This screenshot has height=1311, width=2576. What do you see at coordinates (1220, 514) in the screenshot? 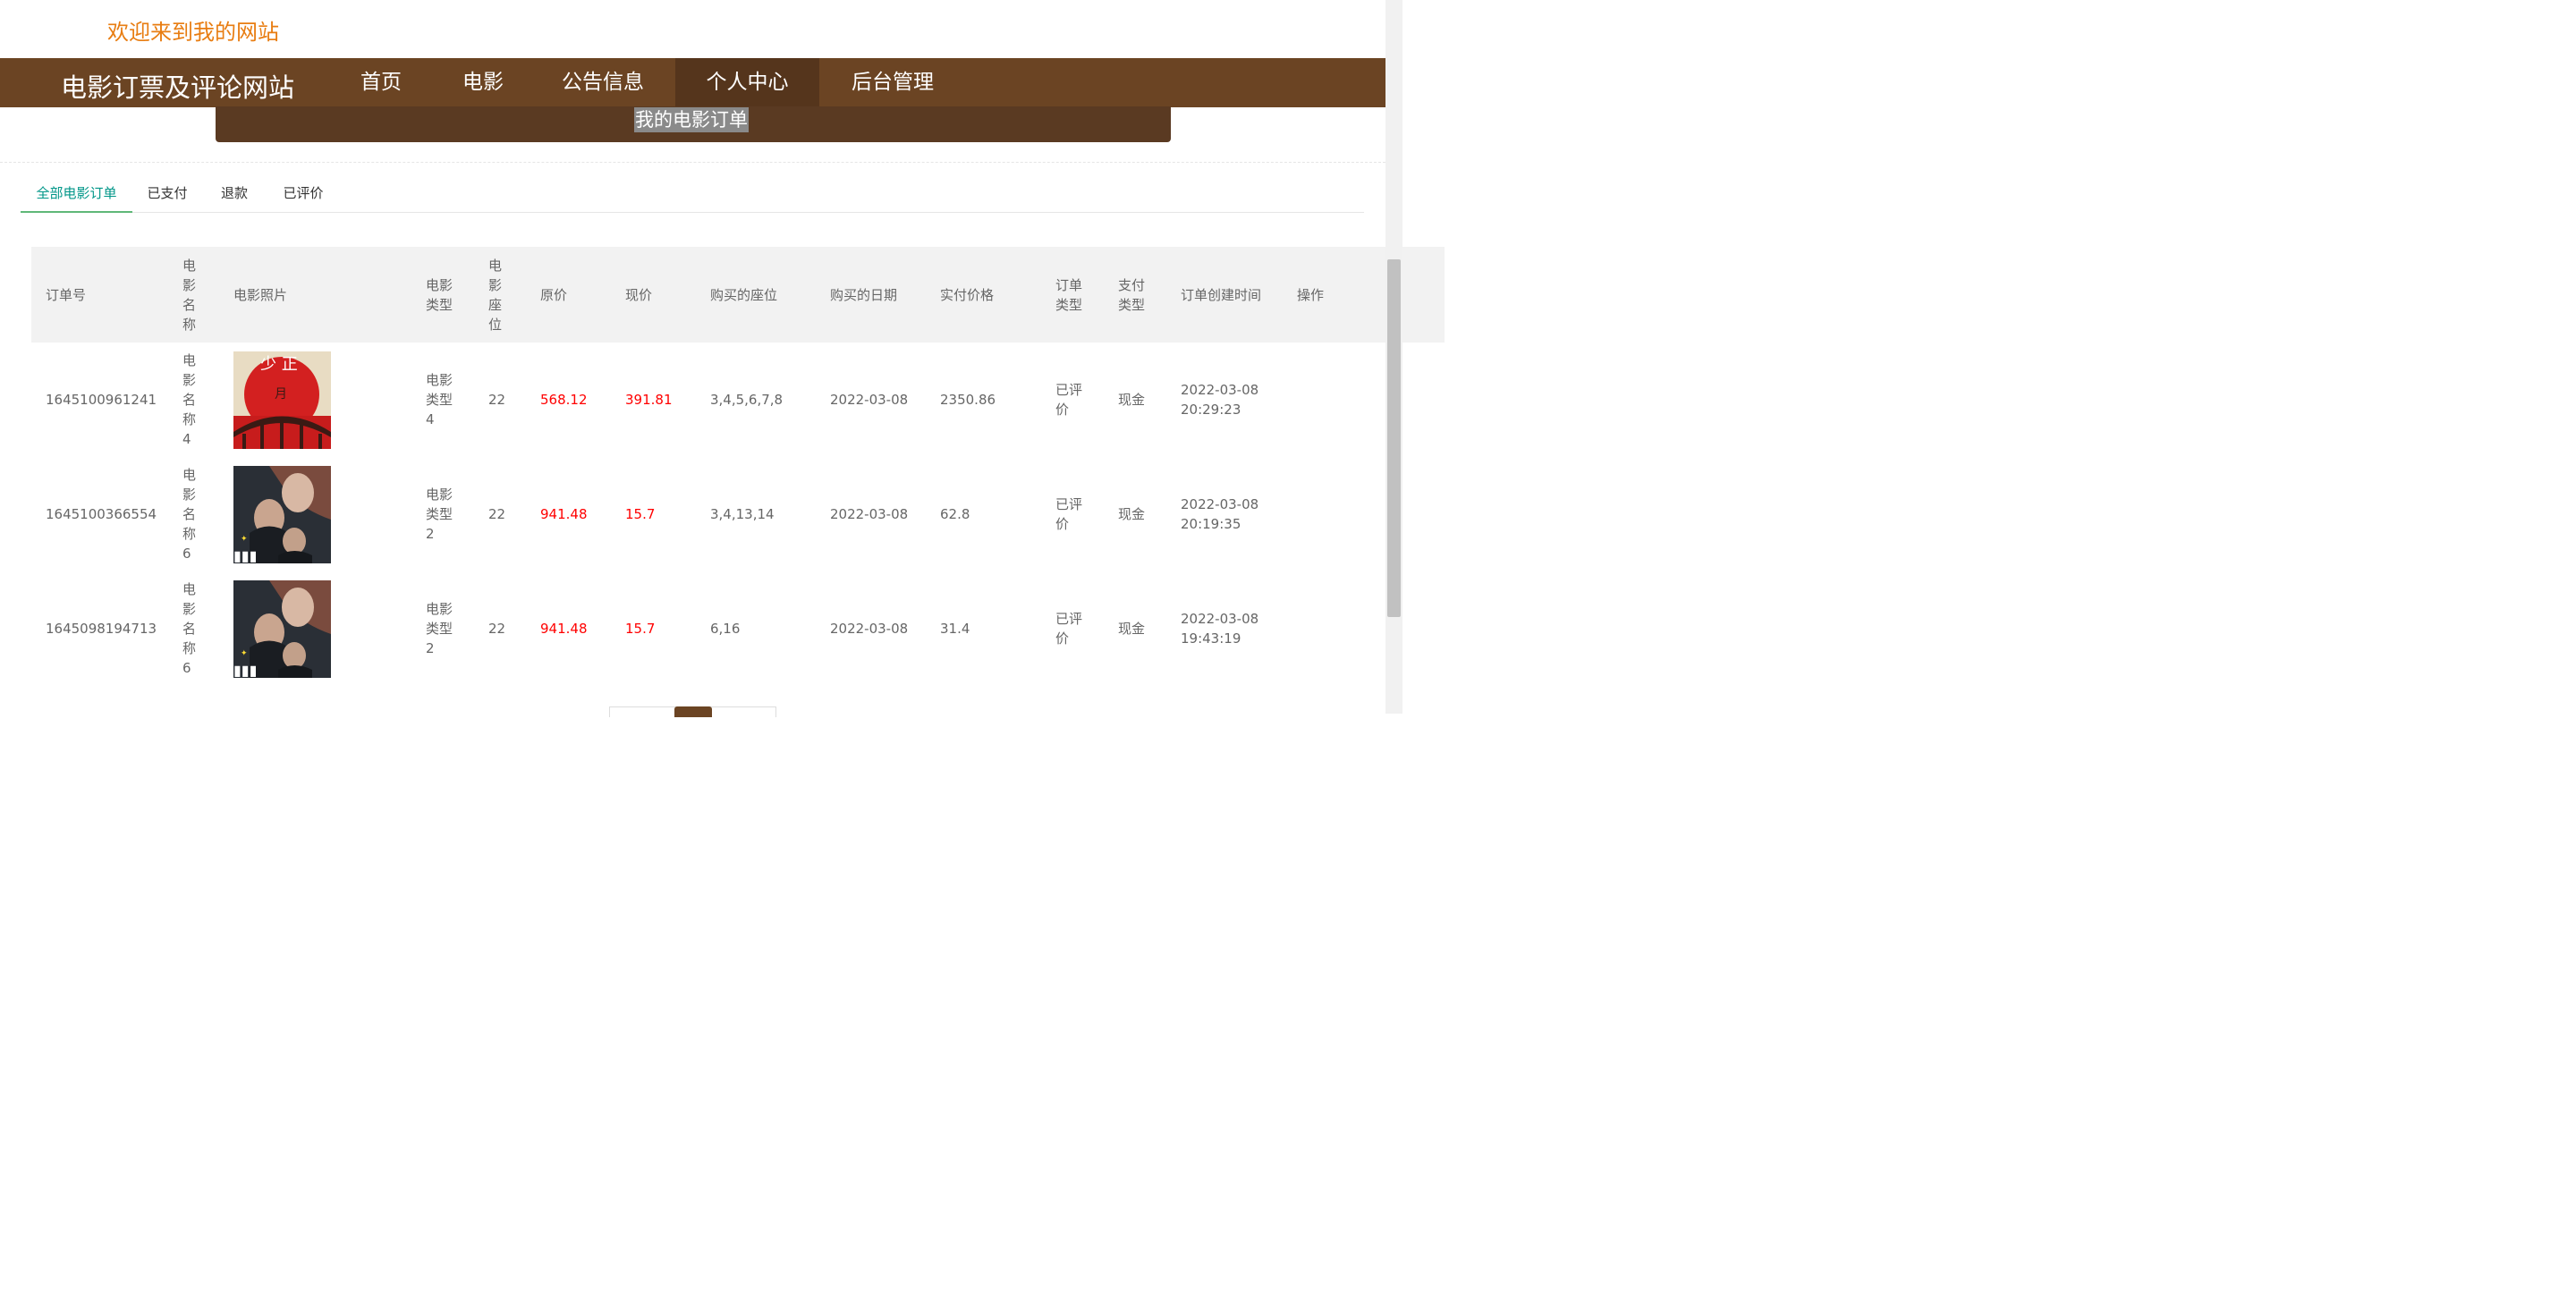
I see `created-time: 2022-03-08 20:19:35` at bounding box center [1220, 514].